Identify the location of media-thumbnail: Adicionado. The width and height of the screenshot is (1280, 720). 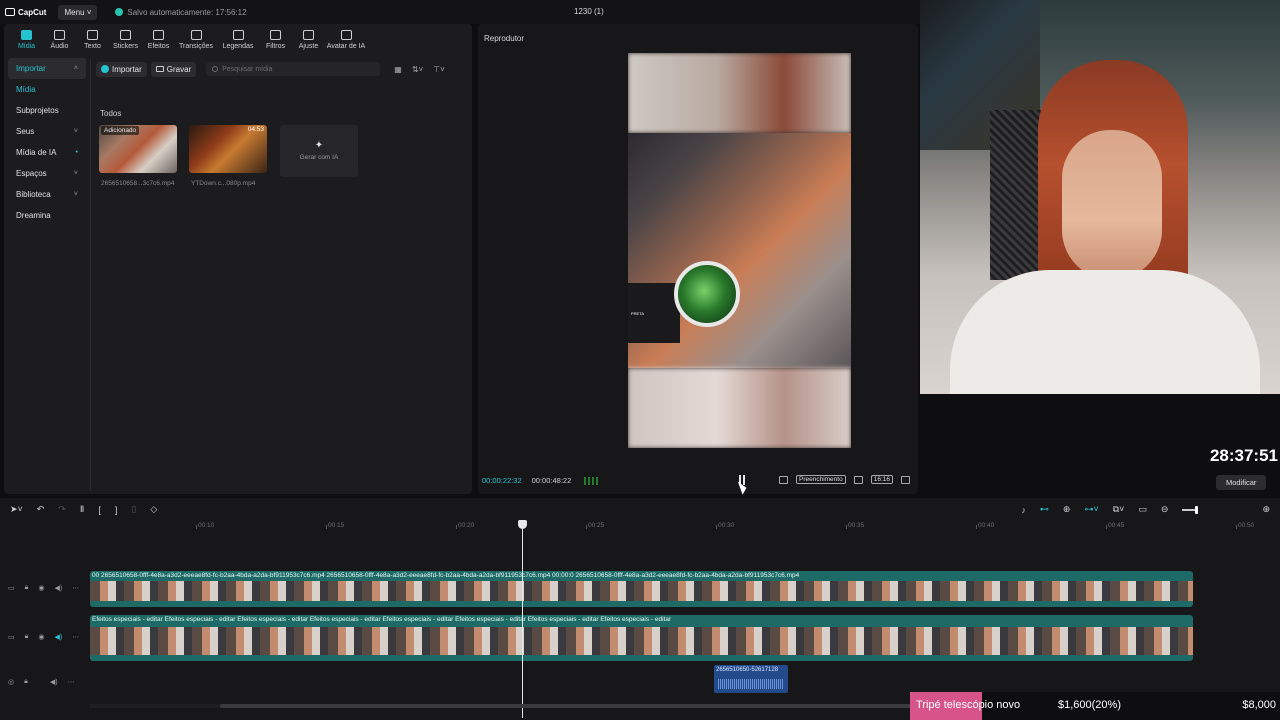
(138, 149).